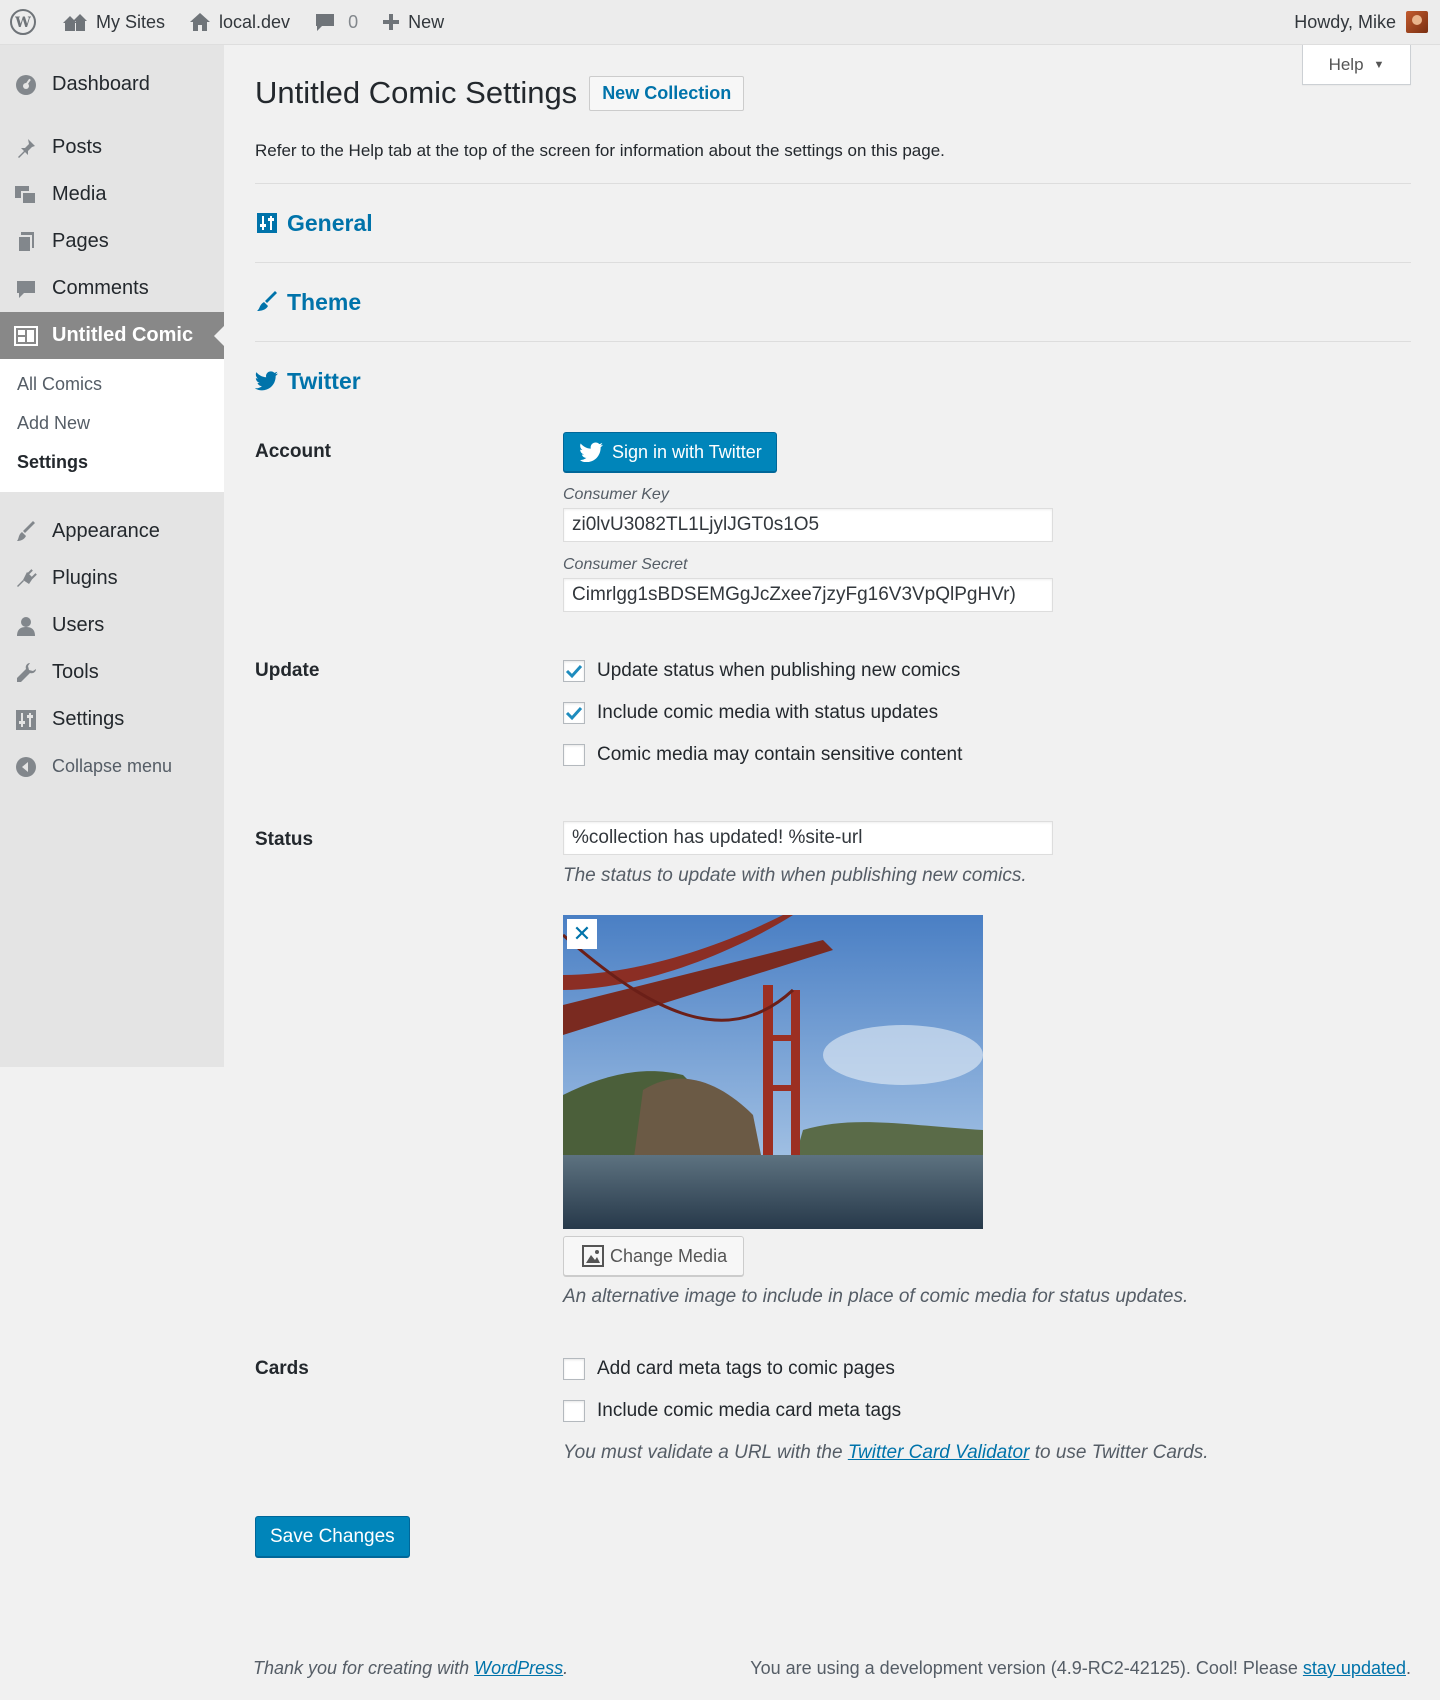  What do you see at coordinates (939, 1452) in the screenshot?
I see `twitter-card-validator-link: Twitter Card Validator` at bounding box center [939, 1452].